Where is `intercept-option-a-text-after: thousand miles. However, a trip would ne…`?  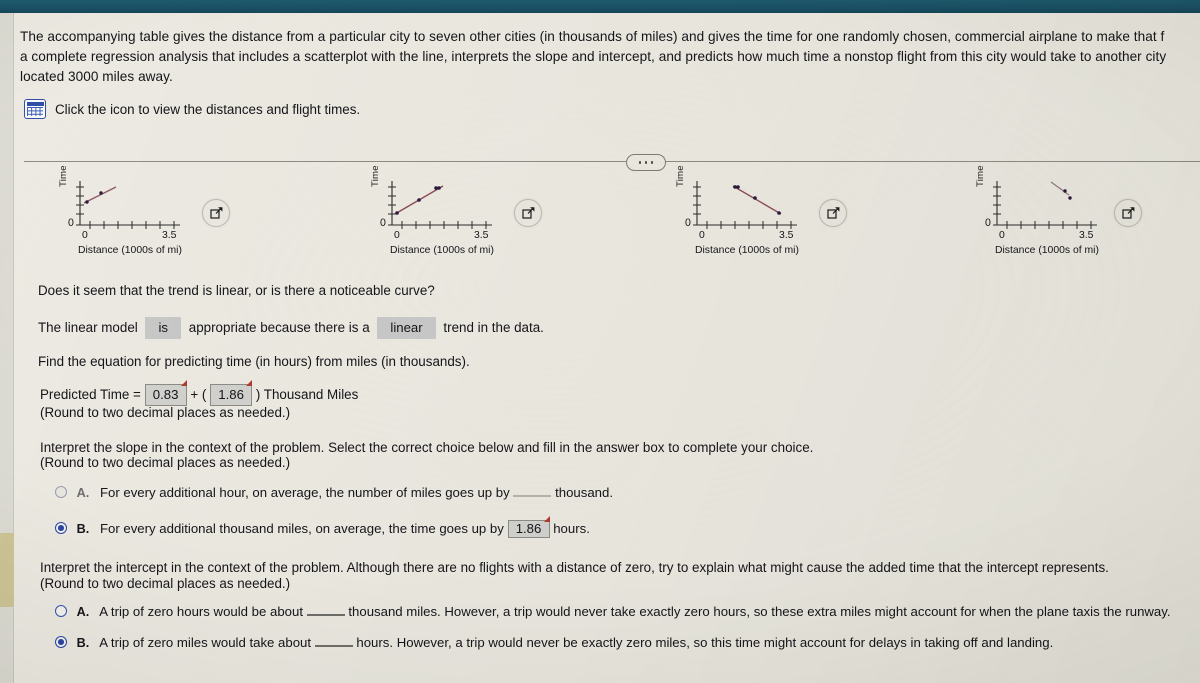
intercept-option-a-text-after: thousand miles. However, a trip would ne… is located at coordinates (759, 611).